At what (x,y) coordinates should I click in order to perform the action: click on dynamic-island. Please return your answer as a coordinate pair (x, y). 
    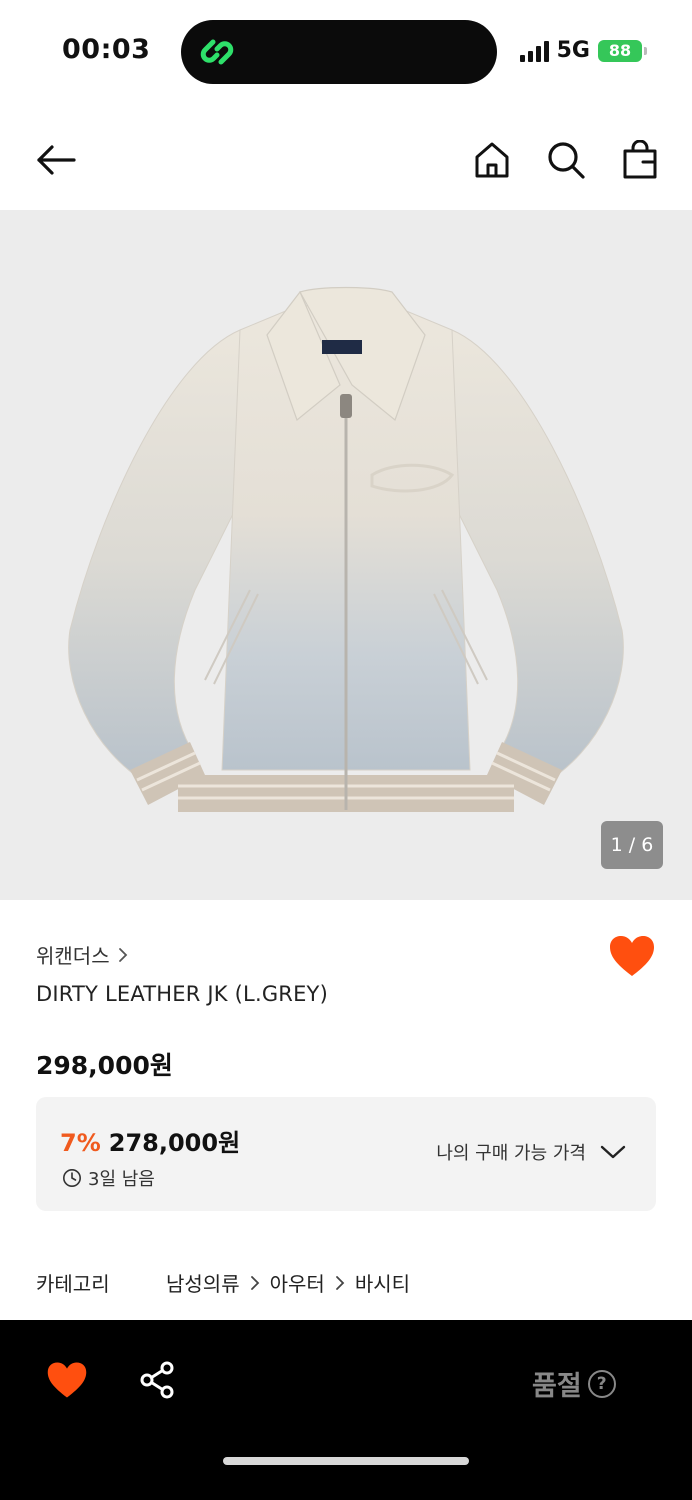
    Looking at the image, I should click on (339, 52).